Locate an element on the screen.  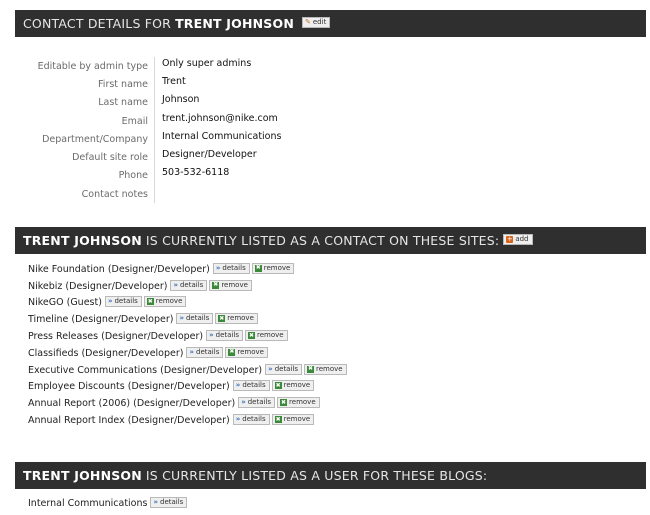
detail-row: First name Trent is located at coordinates (330, 84).